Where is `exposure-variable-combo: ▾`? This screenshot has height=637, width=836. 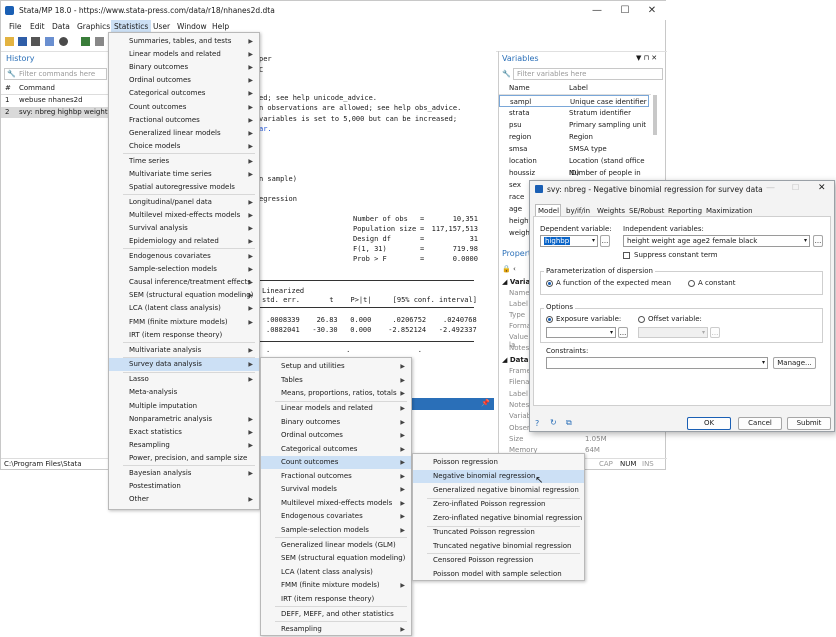 exposure-variable-combo: ▾ is located at coordinates (581, 332).